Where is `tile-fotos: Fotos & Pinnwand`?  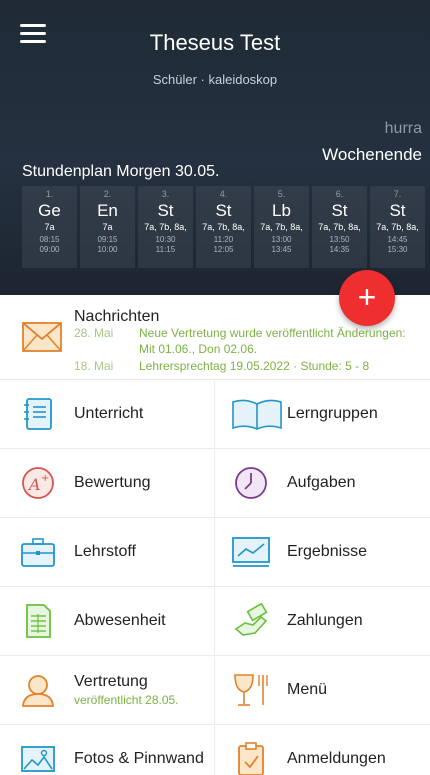
tile-fotos: Fotos & Pinnwand is located at coordinates (107, 750).